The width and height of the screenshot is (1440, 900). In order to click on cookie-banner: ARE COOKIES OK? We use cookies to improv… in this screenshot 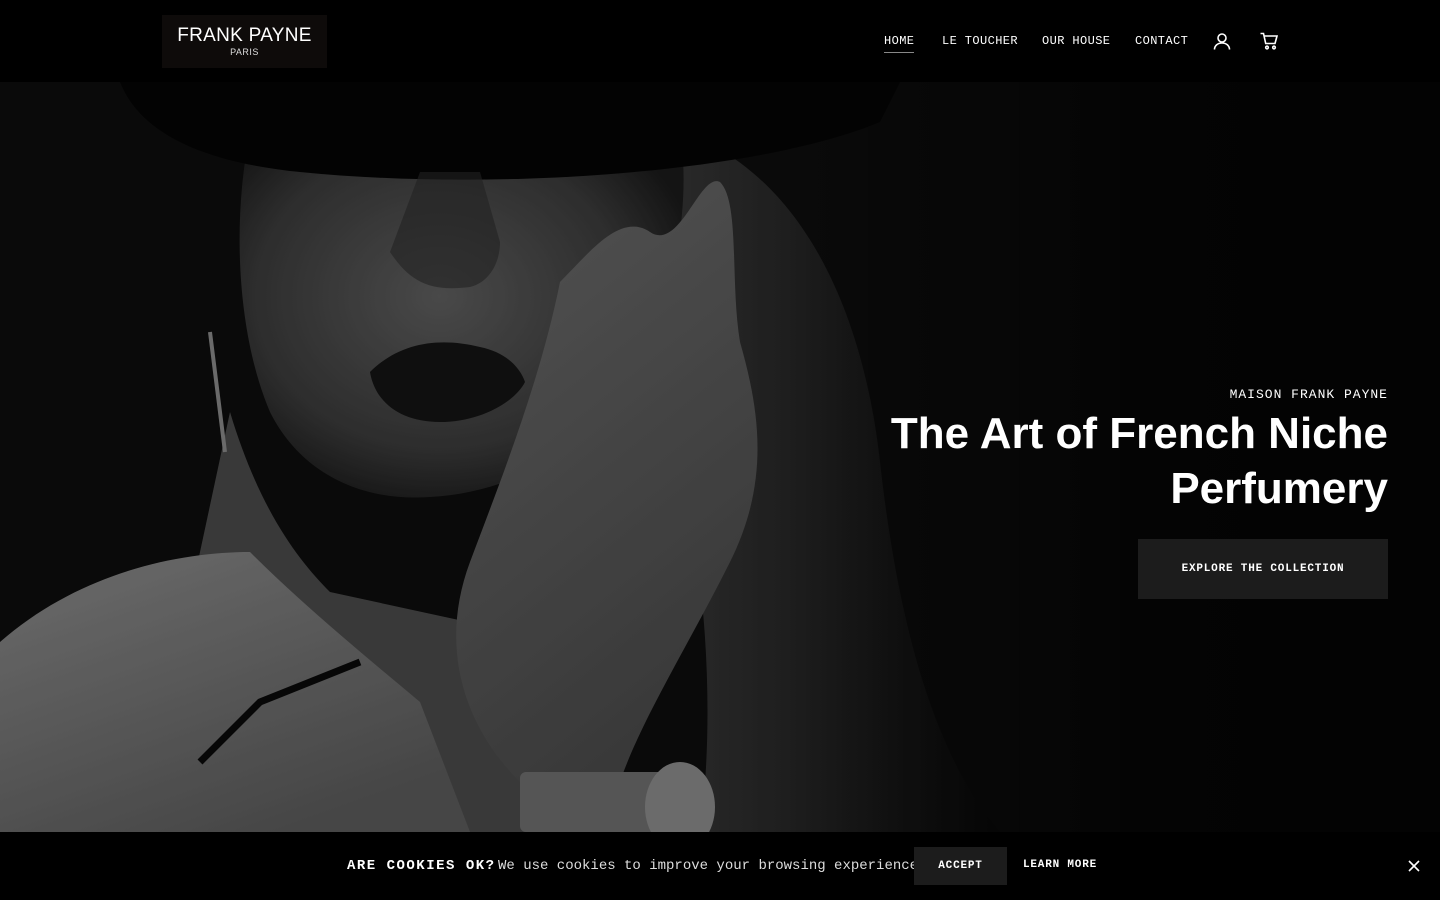, I will do `click(720, 866)`.